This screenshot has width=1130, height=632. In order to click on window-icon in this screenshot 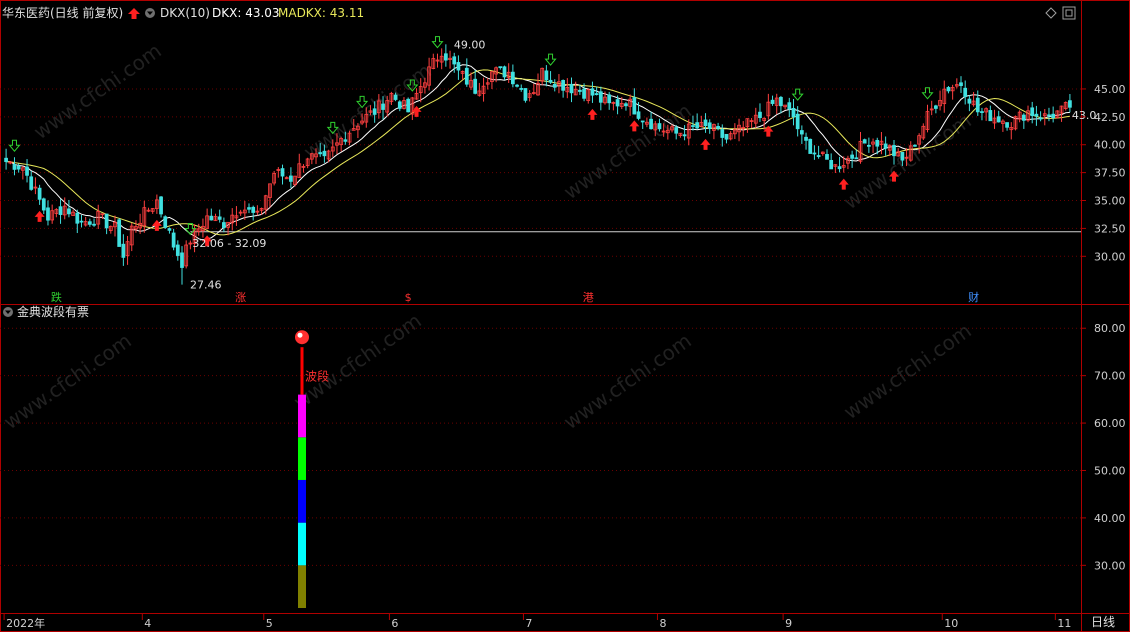, I will do `click(1069, 13)`.